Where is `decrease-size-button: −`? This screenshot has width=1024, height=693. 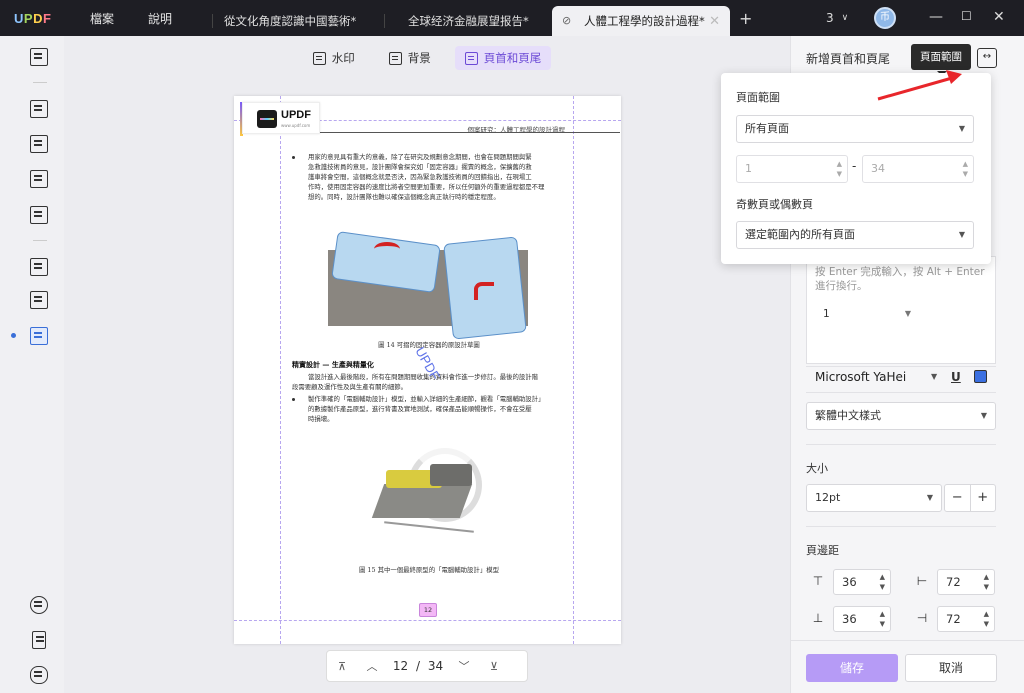
decrease-size-button: − is located at coordinates (958, 498).